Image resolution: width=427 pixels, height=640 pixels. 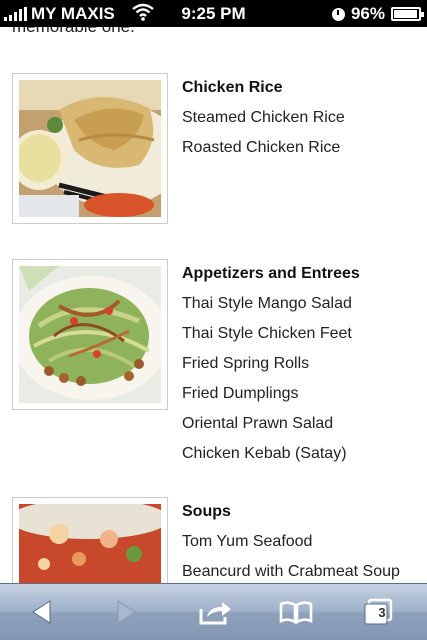 I want to click on appetizers-image, so click(x=90, y=334).